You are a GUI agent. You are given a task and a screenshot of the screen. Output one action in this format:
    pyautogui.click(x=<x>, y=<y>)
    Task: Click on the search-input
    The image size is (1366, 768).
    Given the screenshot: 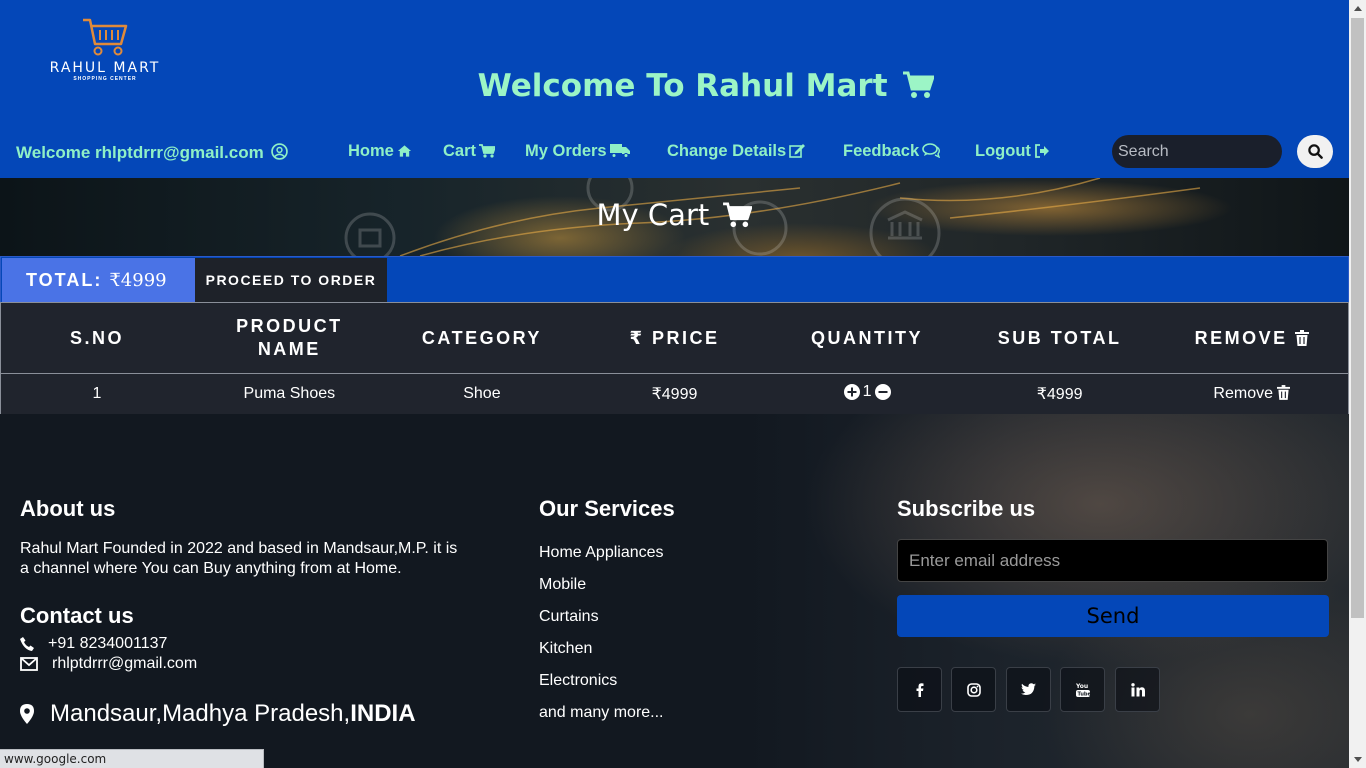 What is the action you would take?
    pyautogui.click(x=1197, y=151)
    